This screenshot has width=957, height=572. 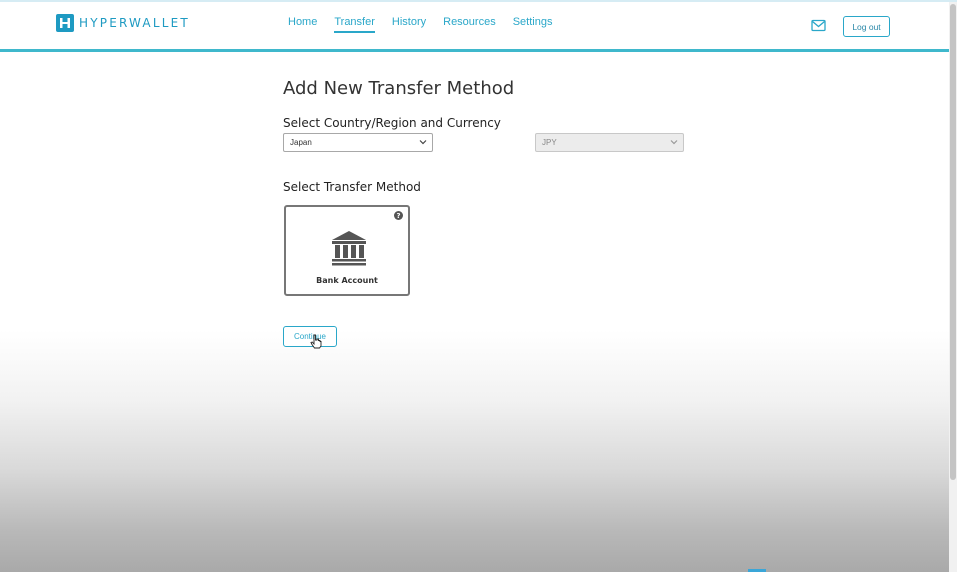 What do you see at coordinates (65, 23) in the screenshot?
I see `hyperwallet-logo-icon` at bounding box center [65, 23].